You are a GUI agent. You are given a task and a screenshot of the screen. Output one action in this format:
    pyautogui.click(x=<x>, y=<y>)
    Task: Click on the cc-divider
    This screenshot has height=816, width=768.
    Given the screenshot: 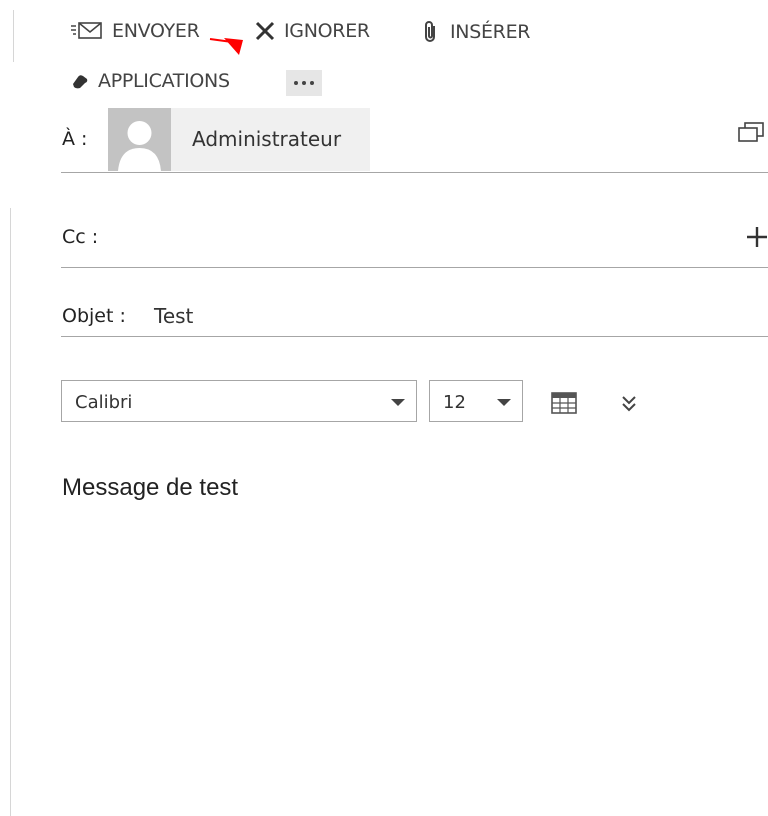 What is the action you would take?
    pyautogui.click(x=414, y=267)
    